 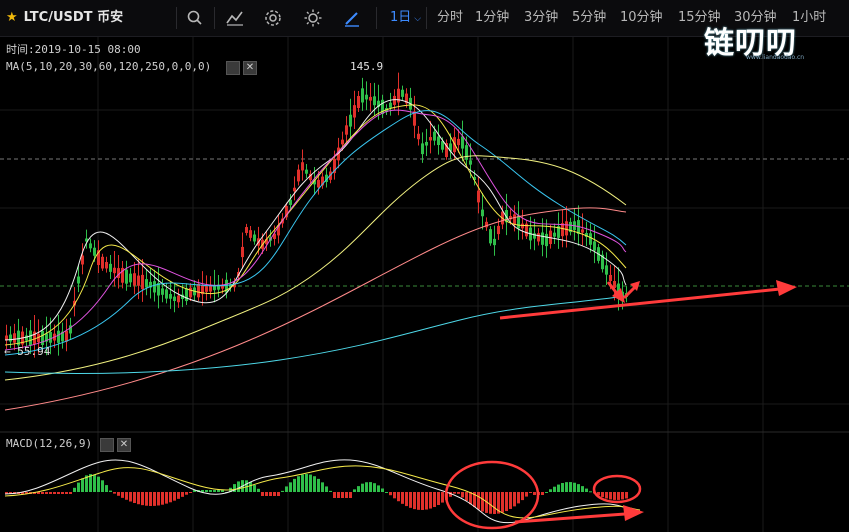 I want to click on ma-settings-button, so click(x=233, y=68).